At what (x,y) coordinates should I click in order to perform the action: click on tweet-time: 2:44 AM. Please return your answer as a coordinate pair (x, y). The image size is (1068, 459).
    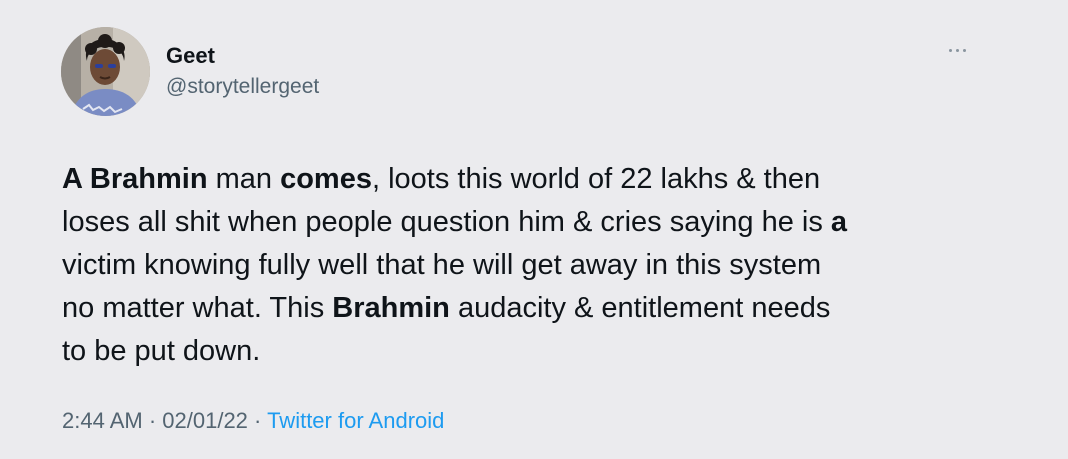
    Looking at the image, I should click on (102, 420).